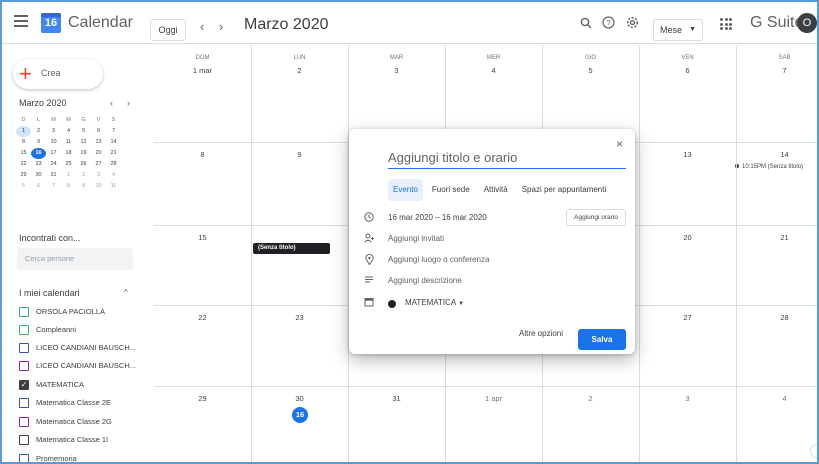  Describe the element at coordinates (396, 398) in the screenshot. I see `day-number: 31` at that location.